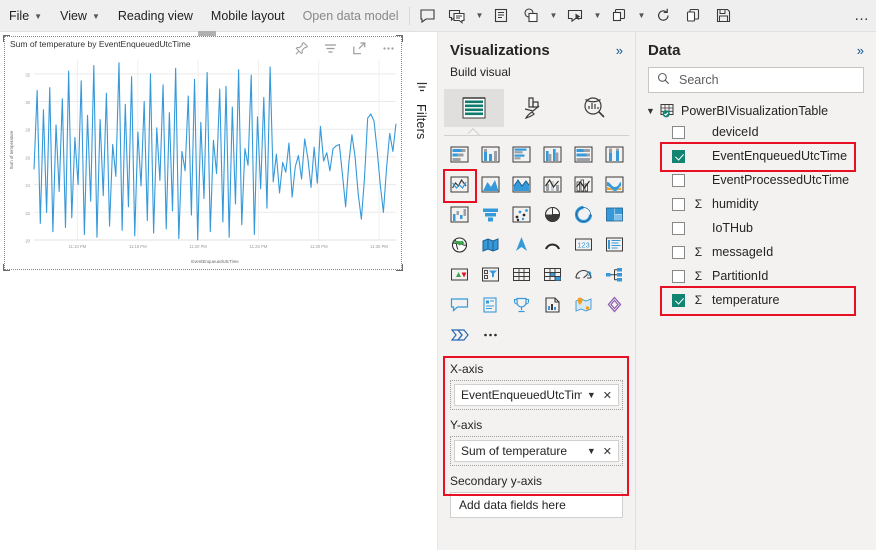 The height and width of the screenshot is (550, 876). I want to click on filter-icon, so click(422, 88).